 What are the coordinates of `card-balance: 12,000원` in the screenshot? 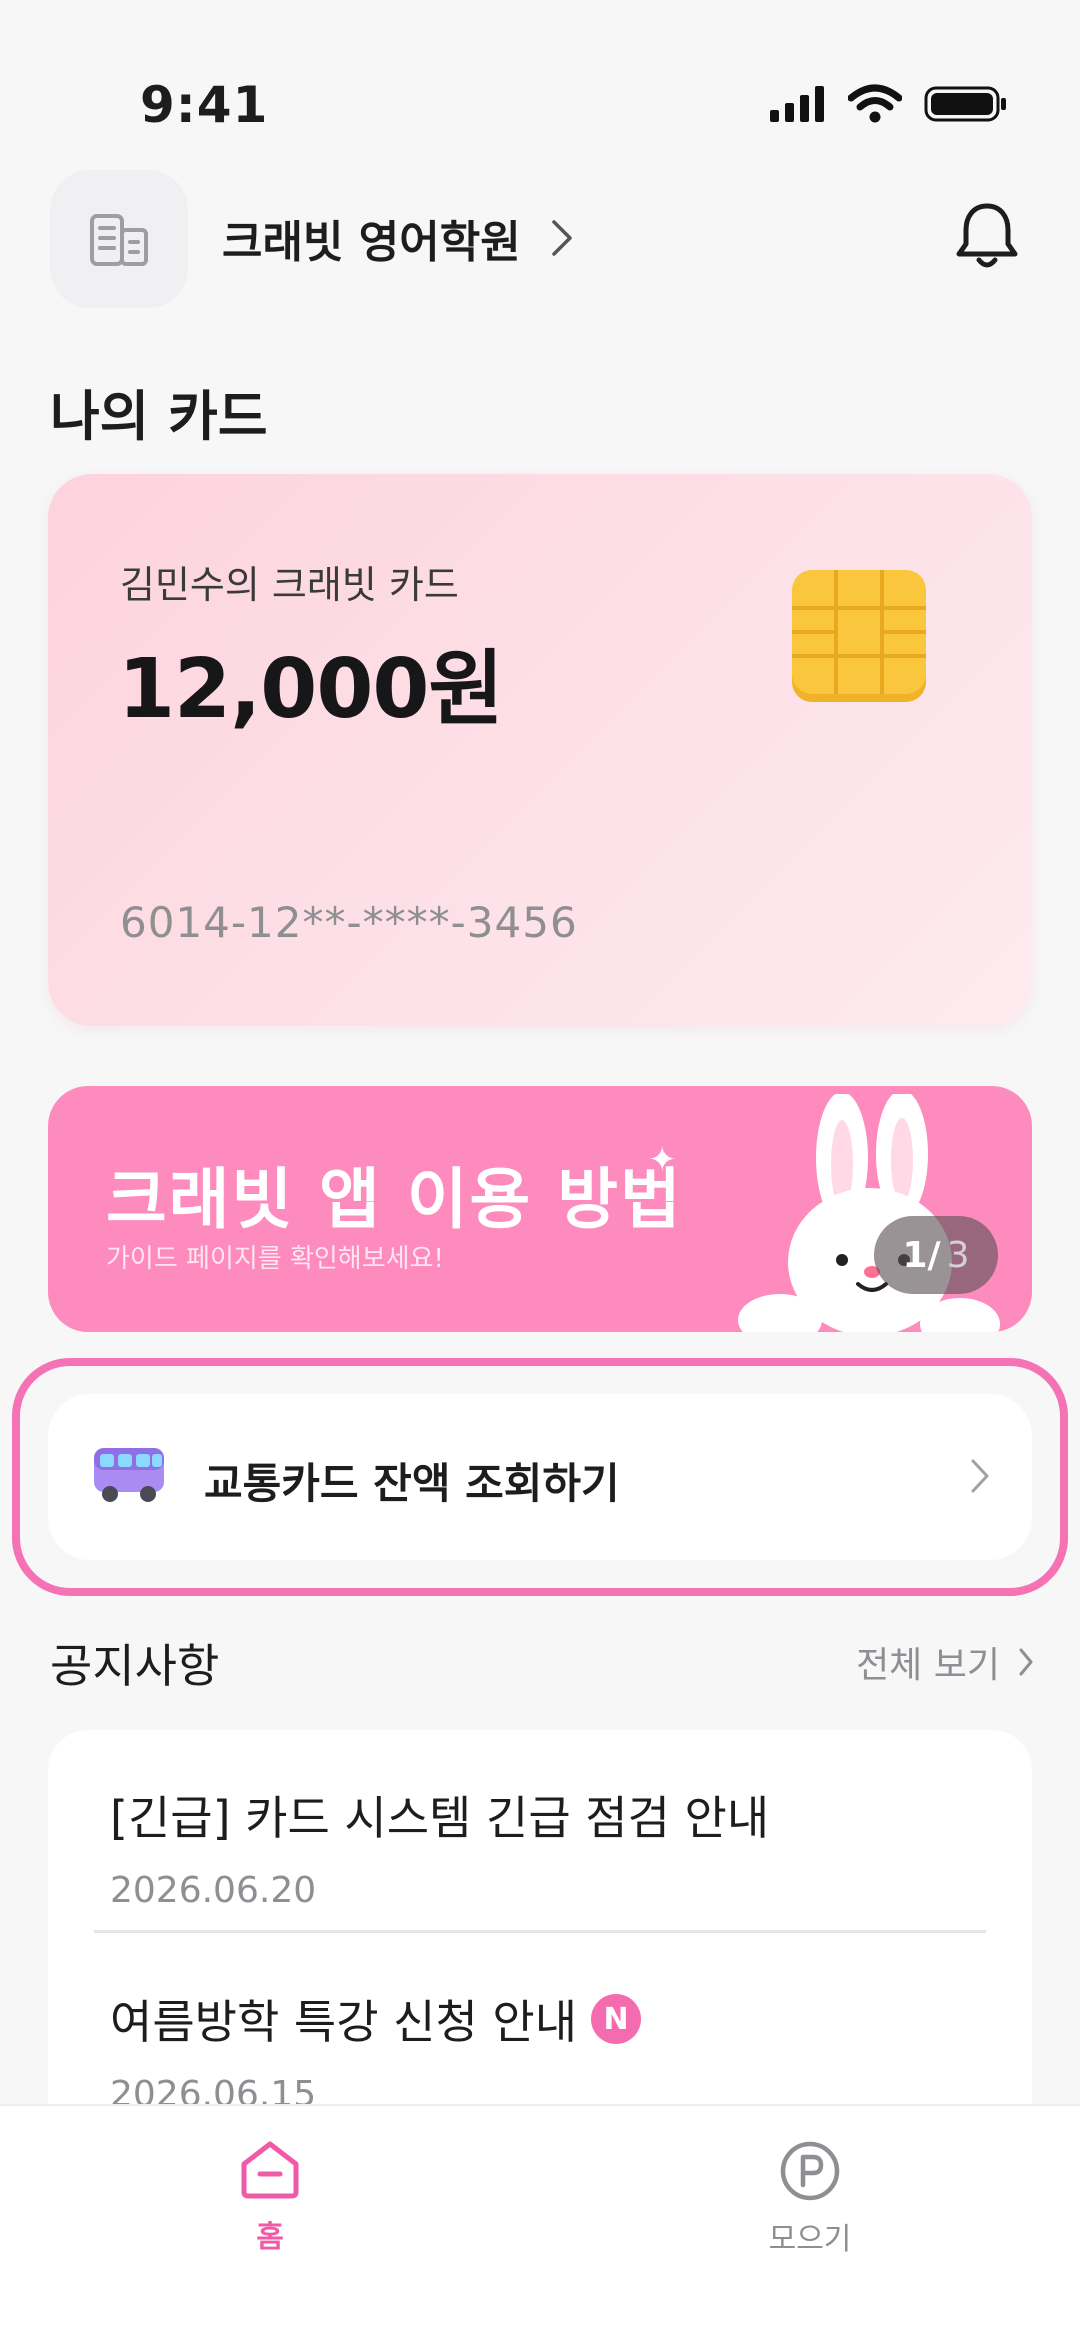 It's located at (311, 689).